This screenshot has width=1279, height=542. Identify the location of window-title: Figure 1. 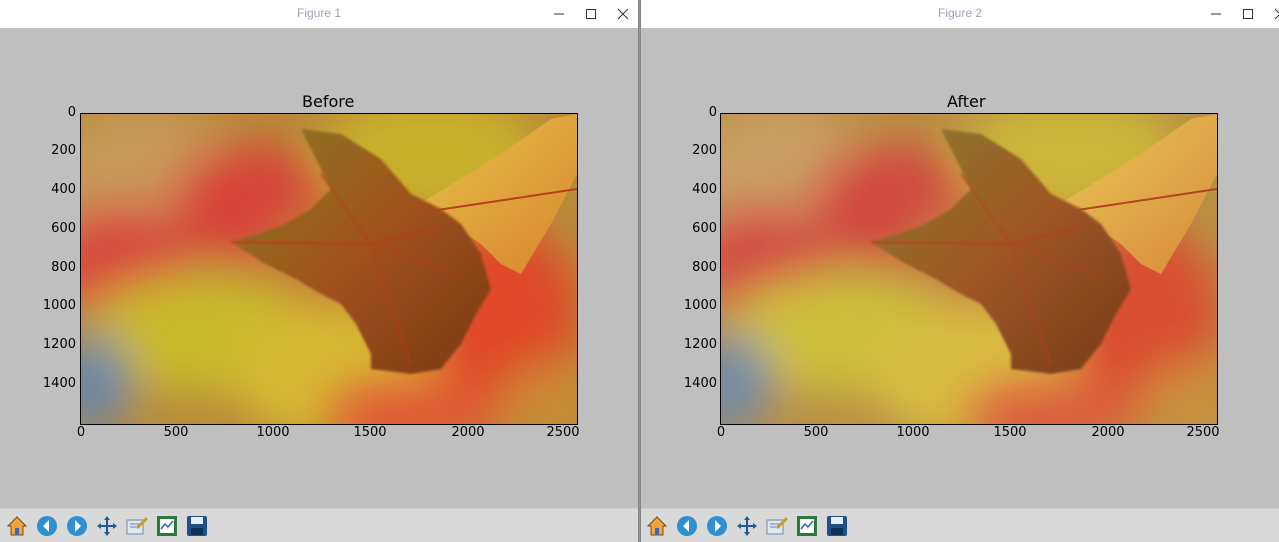
(319, 13).